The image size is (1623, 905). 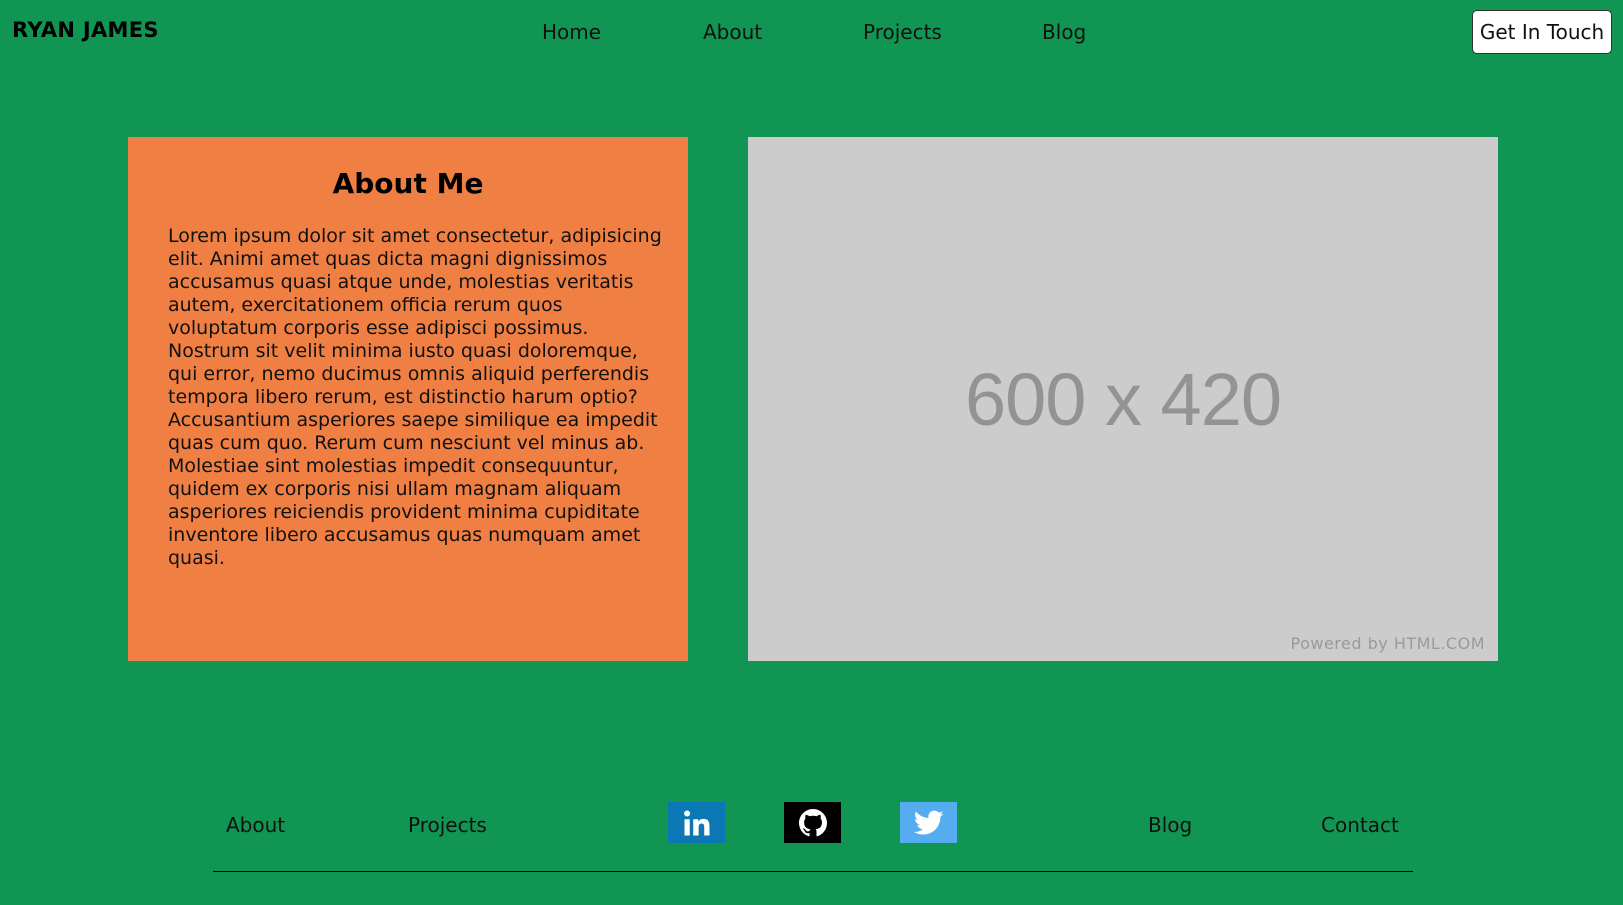 What do you see at coordinates (1170, 825) in the screenshot?
I see `footer-link-blog: Blog` at bounding box center [1170, 825].